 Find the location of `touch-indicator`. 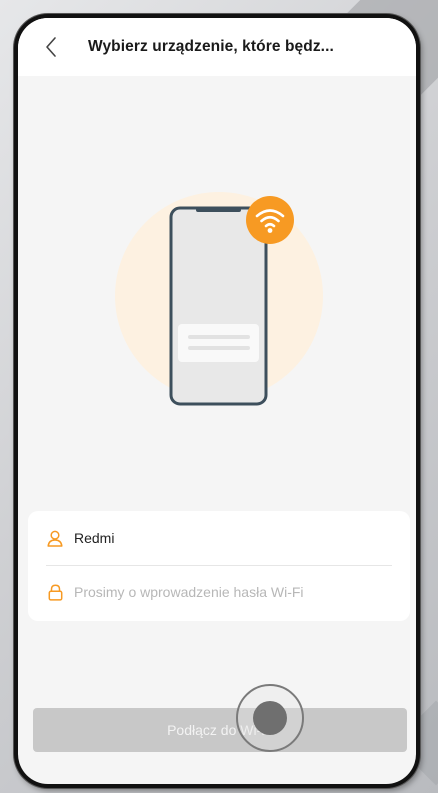

touch-indicator is located at coordinates (270, 718).